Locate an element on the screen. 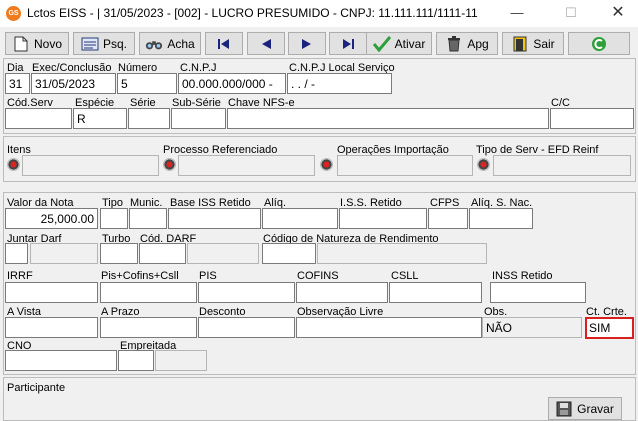  novo-label: Novo is located at coordinates (47, 43).